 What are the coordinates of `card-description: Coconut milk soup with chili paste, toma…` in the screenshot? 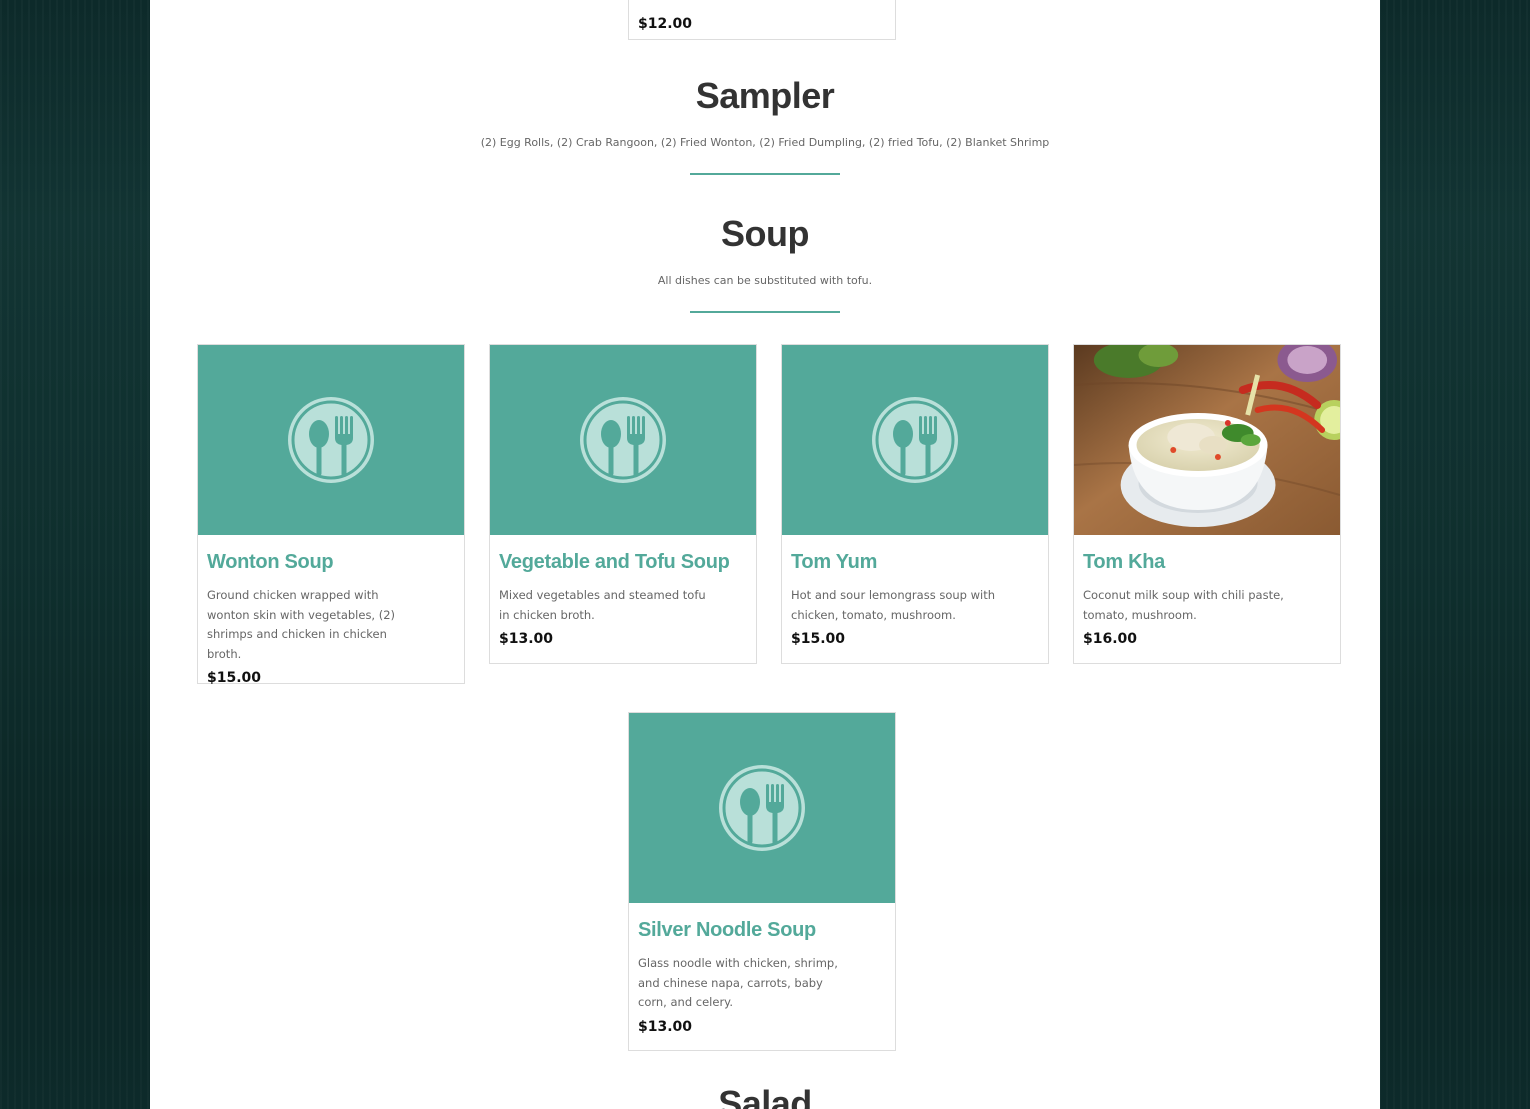 It's located at (1183, 605).